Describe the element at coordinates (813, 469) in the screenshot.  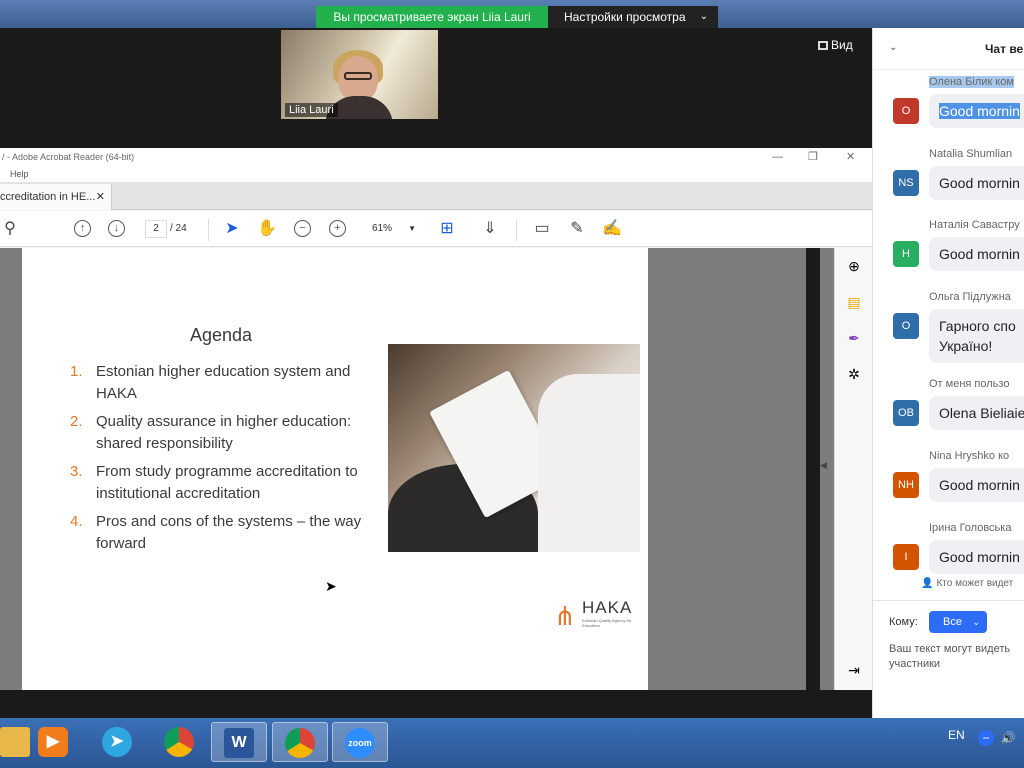
I see `page-edge` at that location.